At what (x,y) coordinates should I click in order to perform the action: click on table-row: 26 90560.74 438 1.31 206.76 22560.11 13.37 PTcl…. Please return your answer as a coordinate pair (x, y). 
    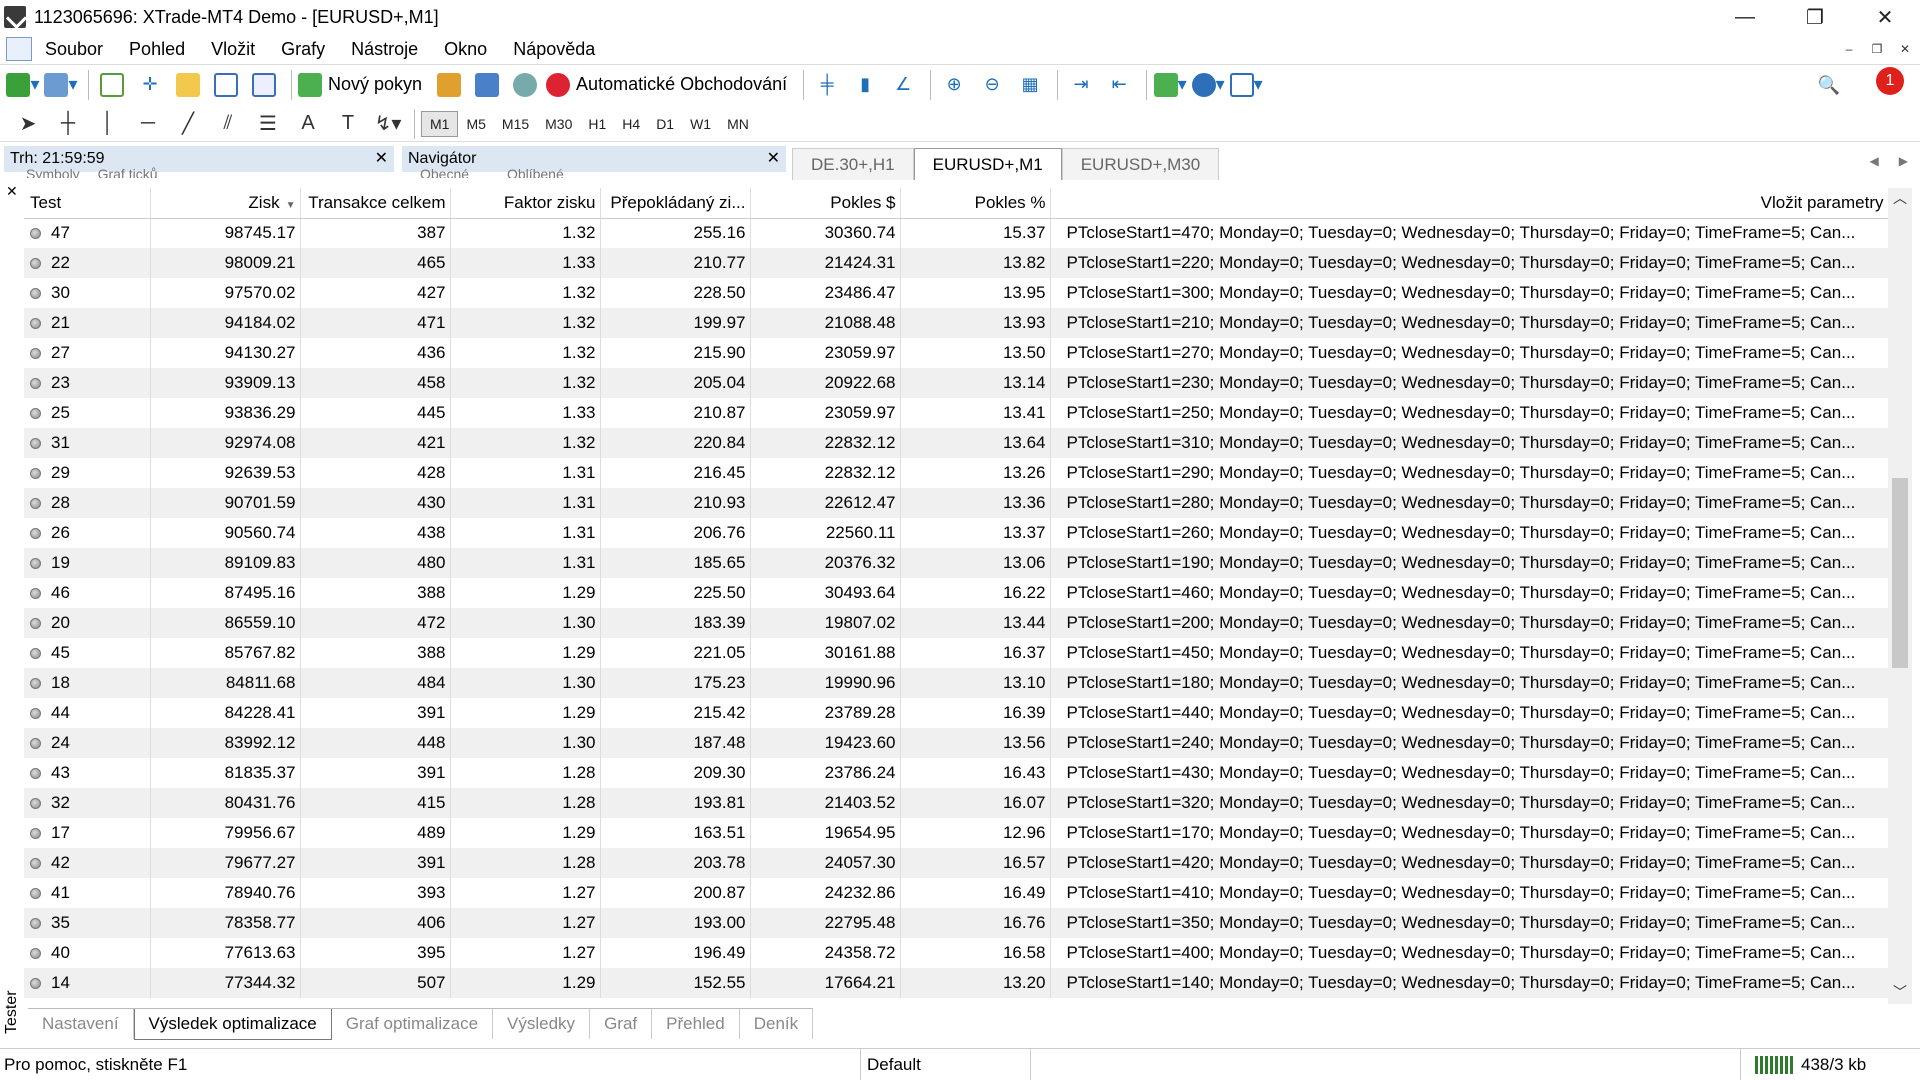
    Looking at the image, I should click on (956, 533).